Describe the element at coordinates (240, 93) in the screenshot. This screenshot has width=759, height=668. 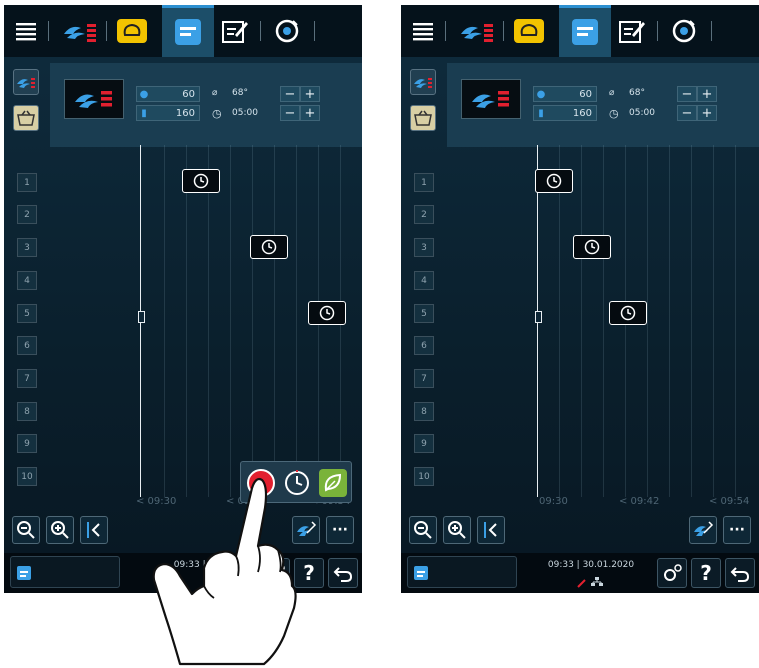
I see `core-temp-value: 68°` at that location.